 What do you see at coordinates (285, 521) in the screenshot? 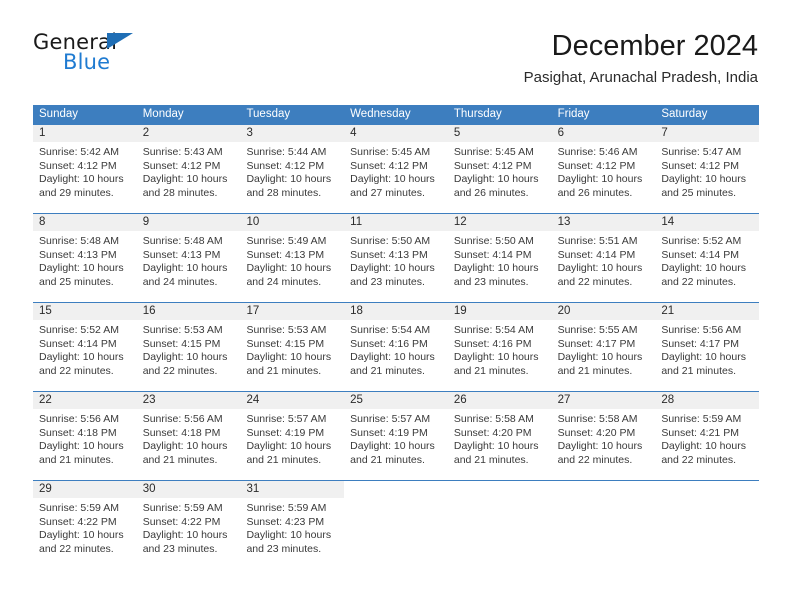
I see `sunset-text: Sunset: 4:23 PM` at bounding box center [285, 521].